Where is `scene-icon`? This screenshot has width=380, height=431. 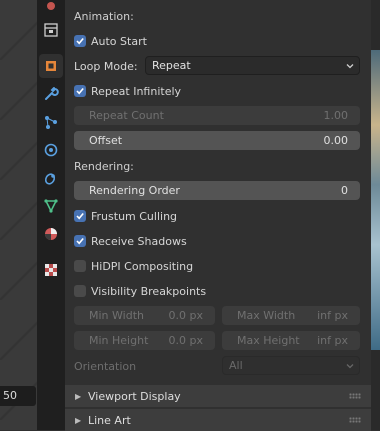 scene-icon is located at coordinates (51, 30).